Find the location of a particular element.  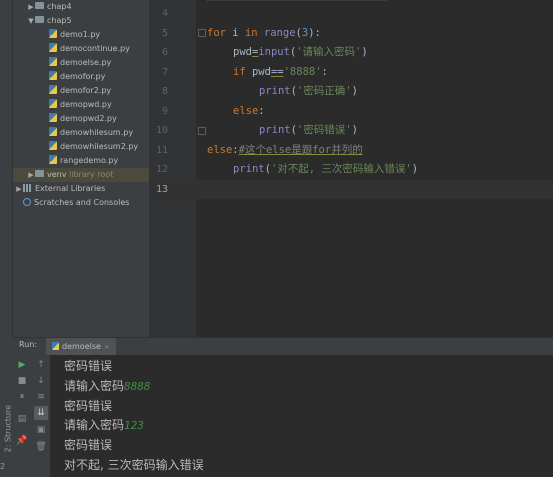

soft-wrap-icon: ≡ is located at coordinates (41, 397).